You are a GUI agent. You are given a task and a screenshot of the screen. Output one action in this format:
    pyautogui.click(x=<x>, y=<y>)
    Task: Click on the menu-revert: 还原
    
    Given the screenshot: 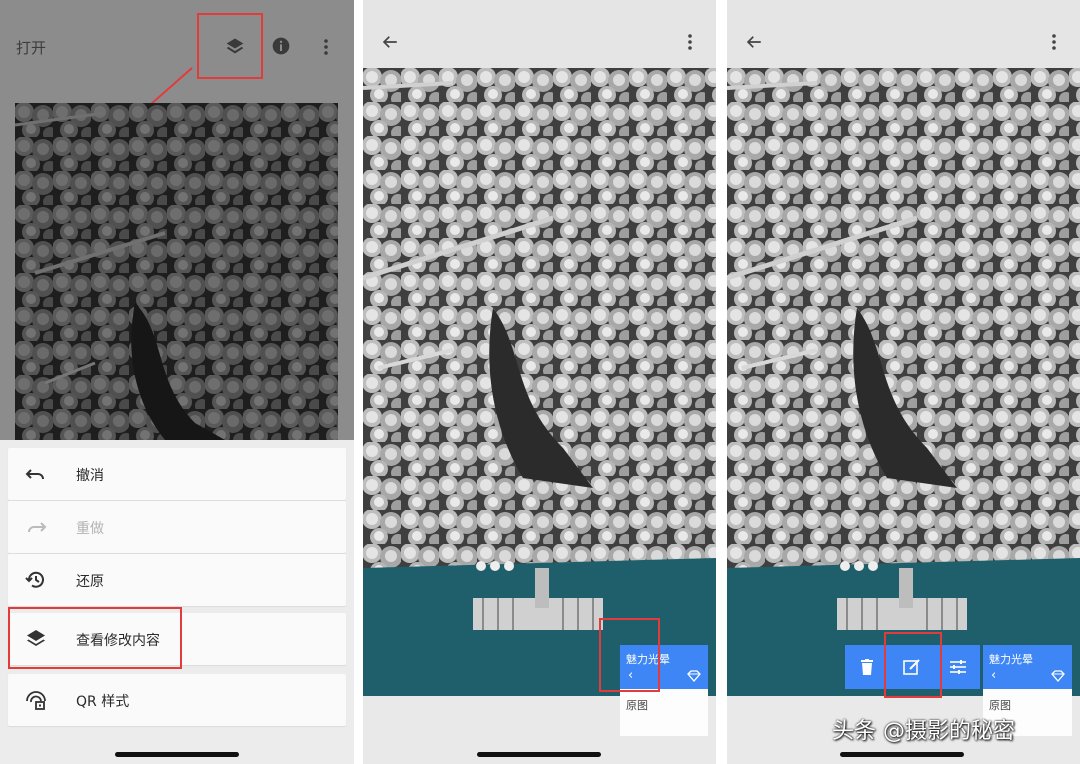 What is the action you would take?
    pyautogui.click(x=177, y=580)
    